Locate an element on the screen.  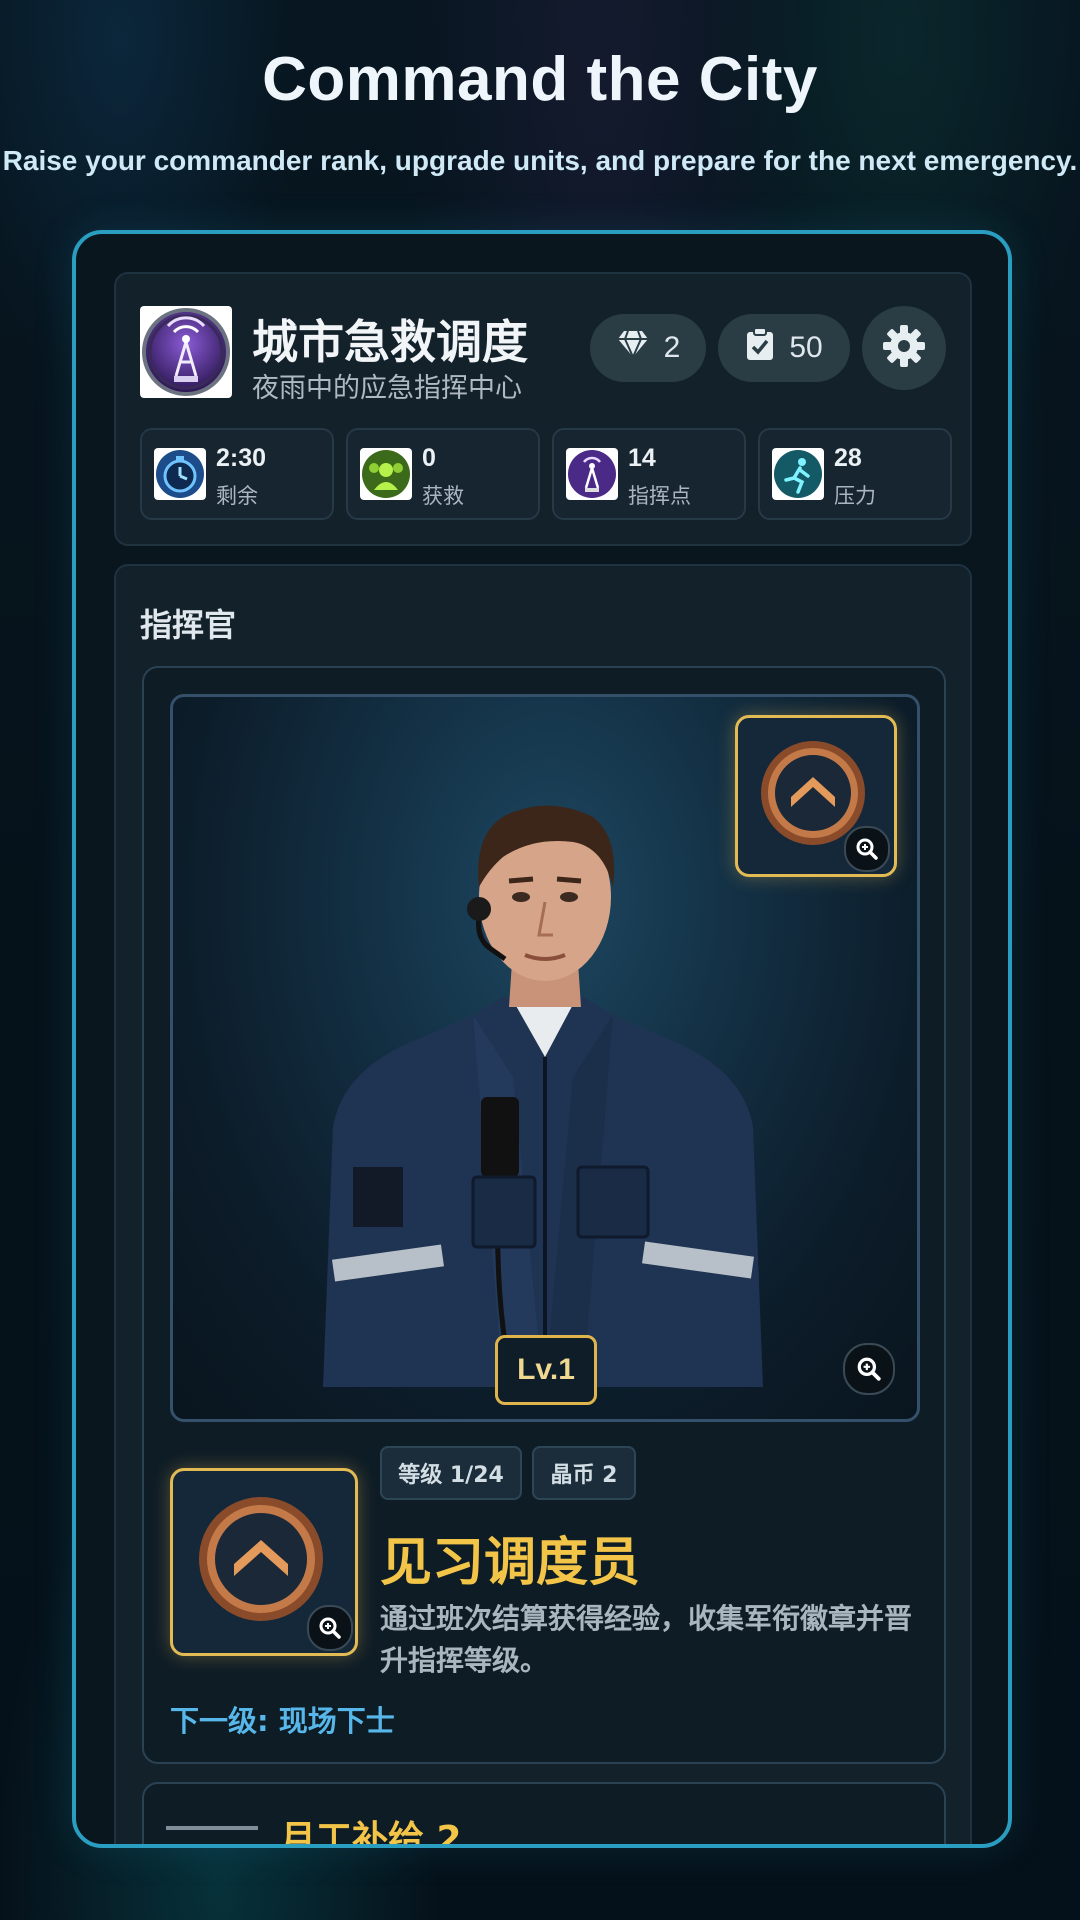
rank-description: 通过班次结算获得经验，收集军衔徽章并晋升指挥等级。 is located at coordinates (646, 1639).